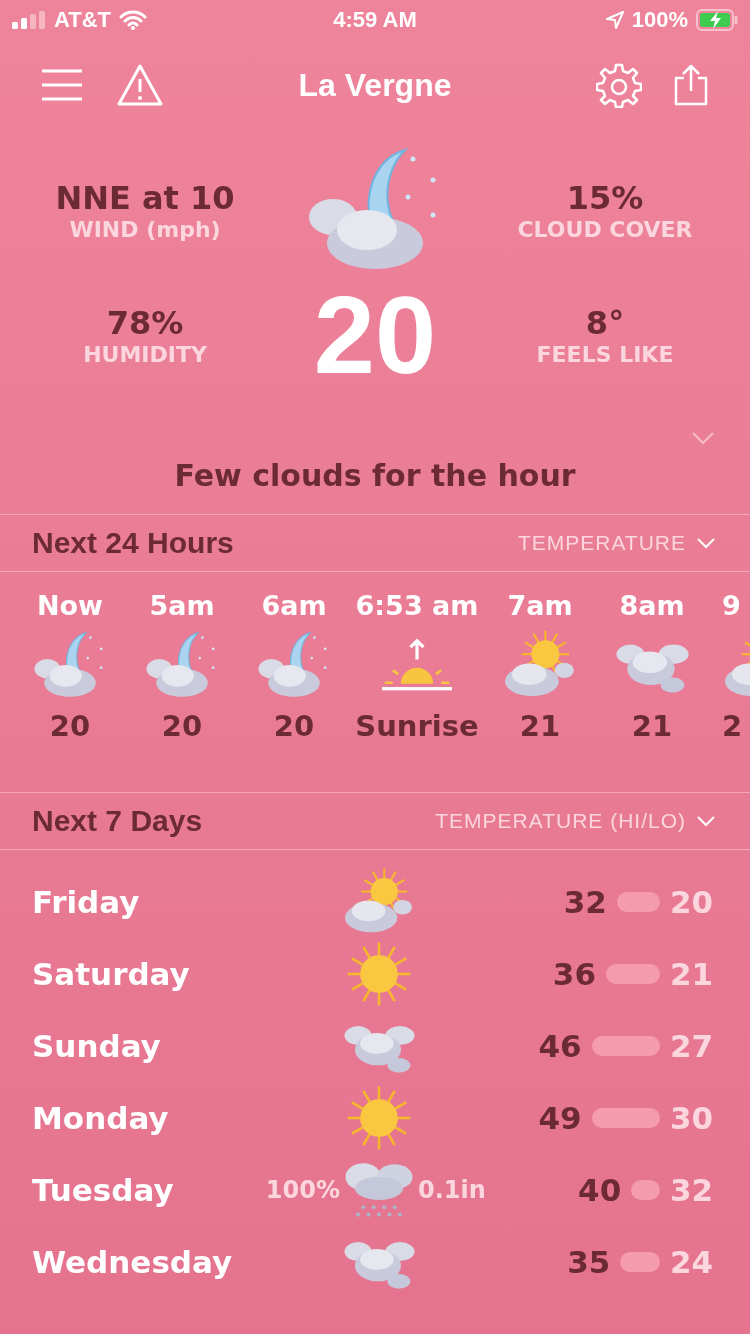 This screenshot has height=1334, width=750. Describe the element at coordinates (375, 85) in the screenshot. I see `location-title: La Vergne` at that location.